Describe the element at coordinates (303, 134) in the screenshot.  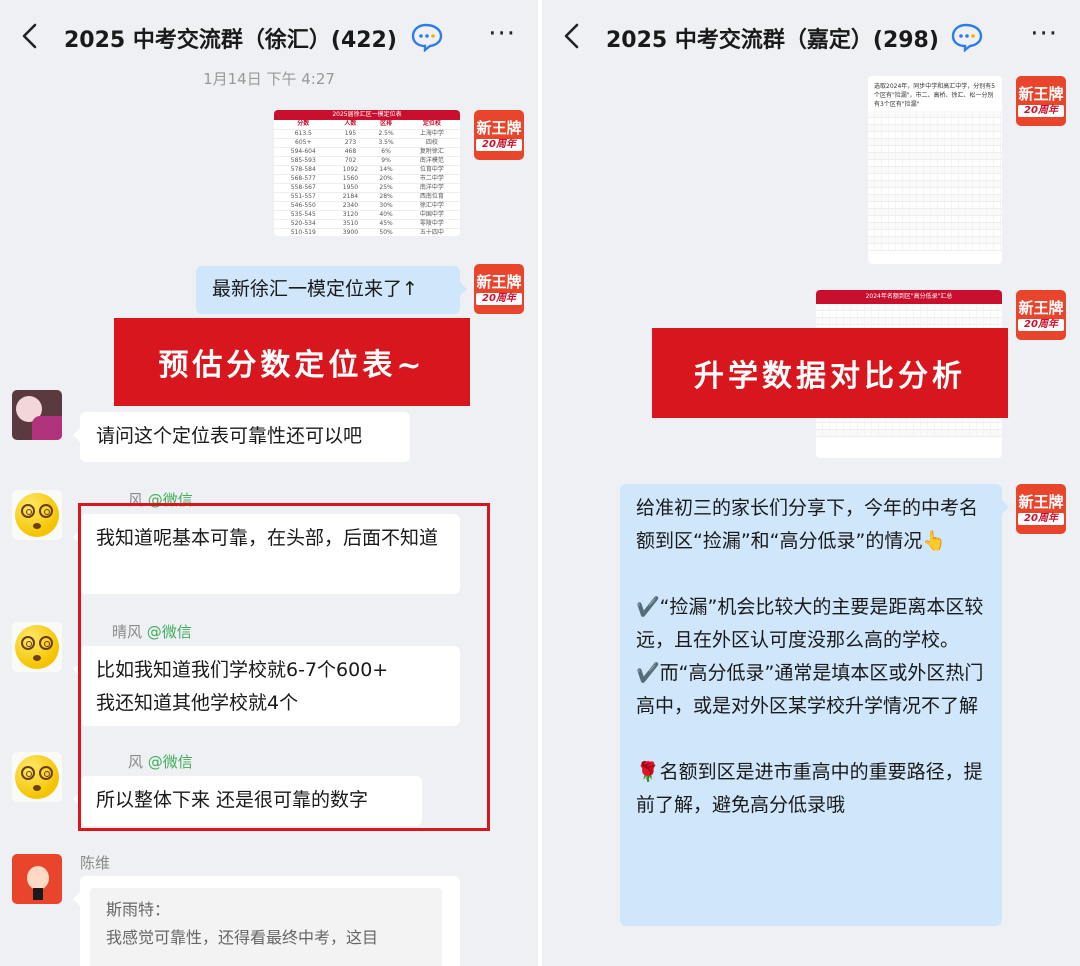
I see `table-cell: 613.5` at that location.